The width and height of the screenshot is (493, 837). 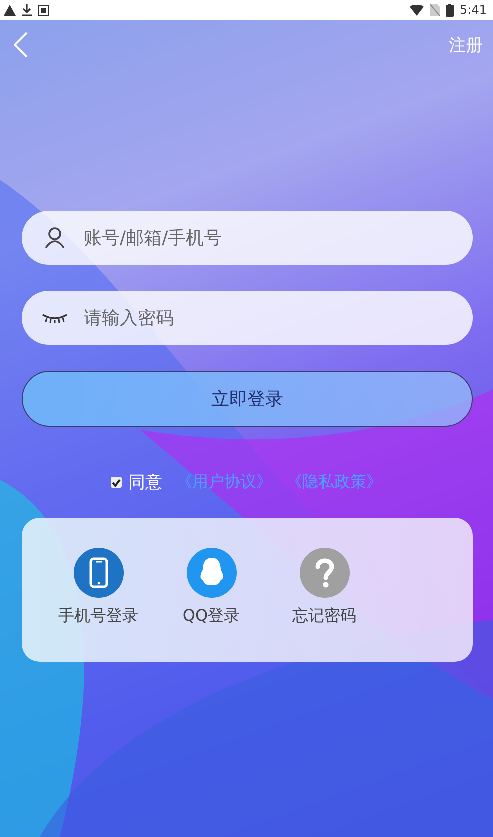 What do you see at coordinates (247, 399) in the screenshot?
I see `login-button: 立即登录` at bounding box center [247, 399].